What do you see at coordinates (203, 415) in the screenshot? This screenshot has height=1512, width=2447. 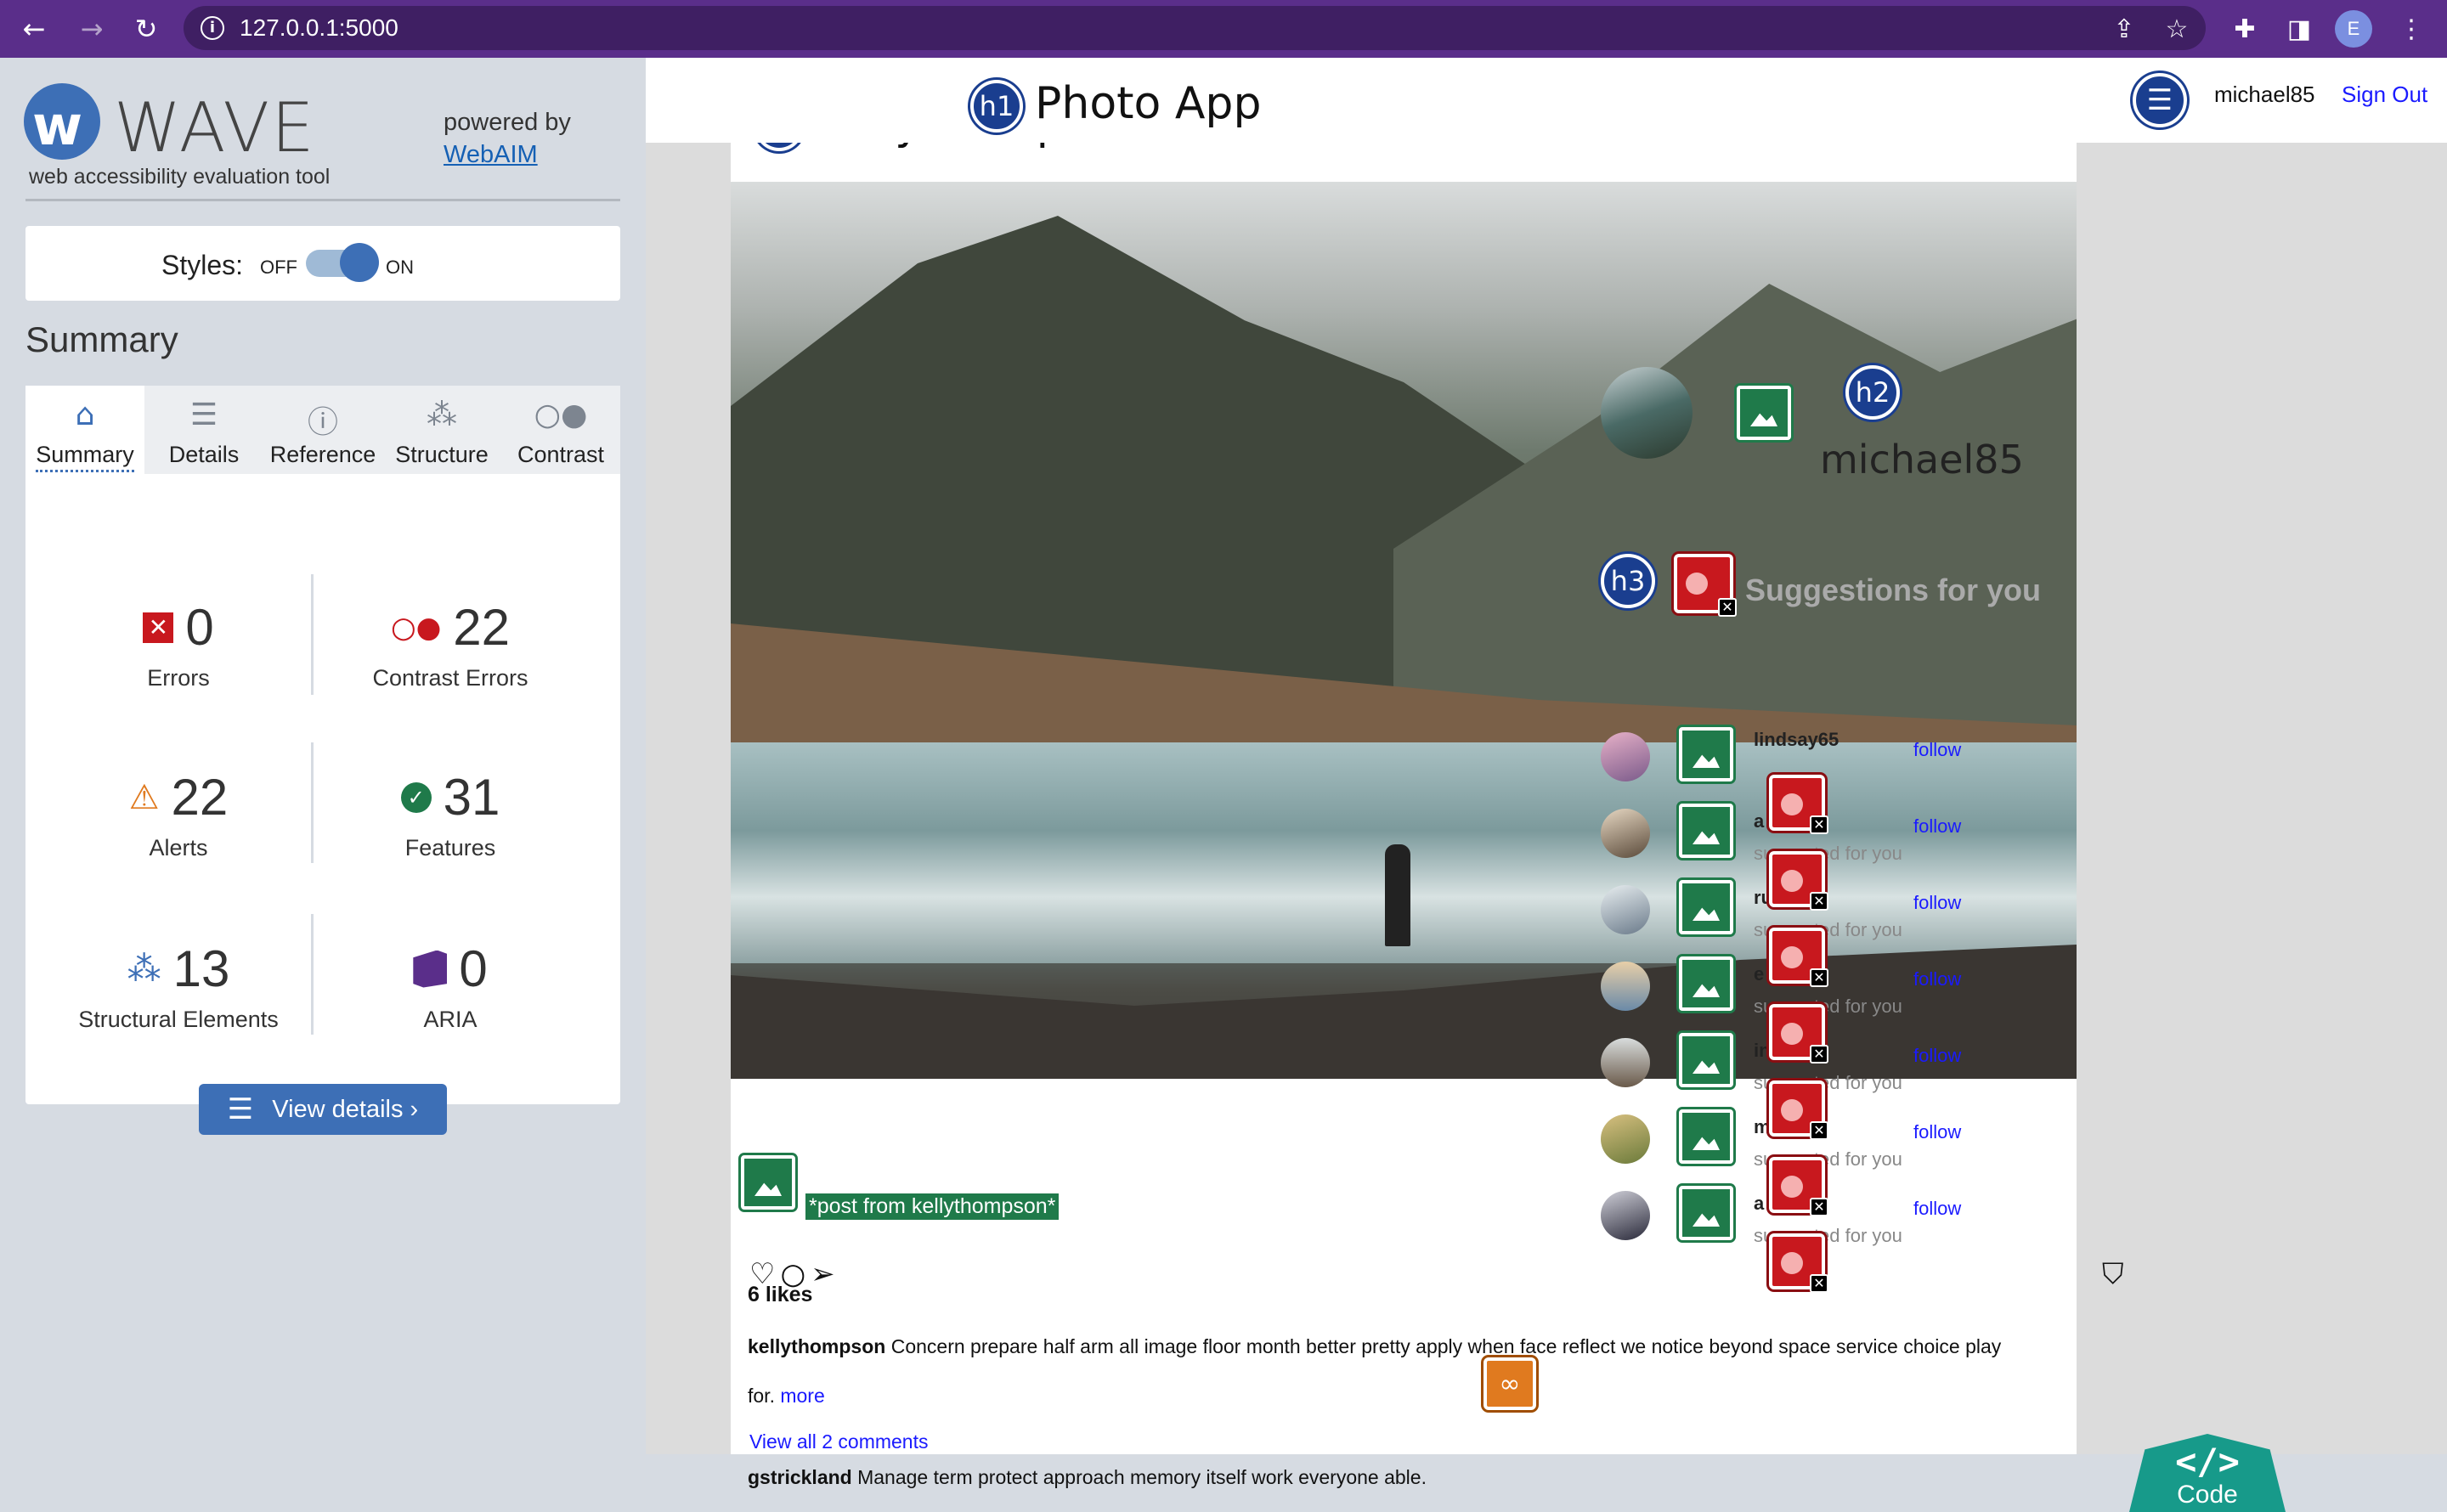 I see `list-icon: ☰` at bounding box center [203, 415].